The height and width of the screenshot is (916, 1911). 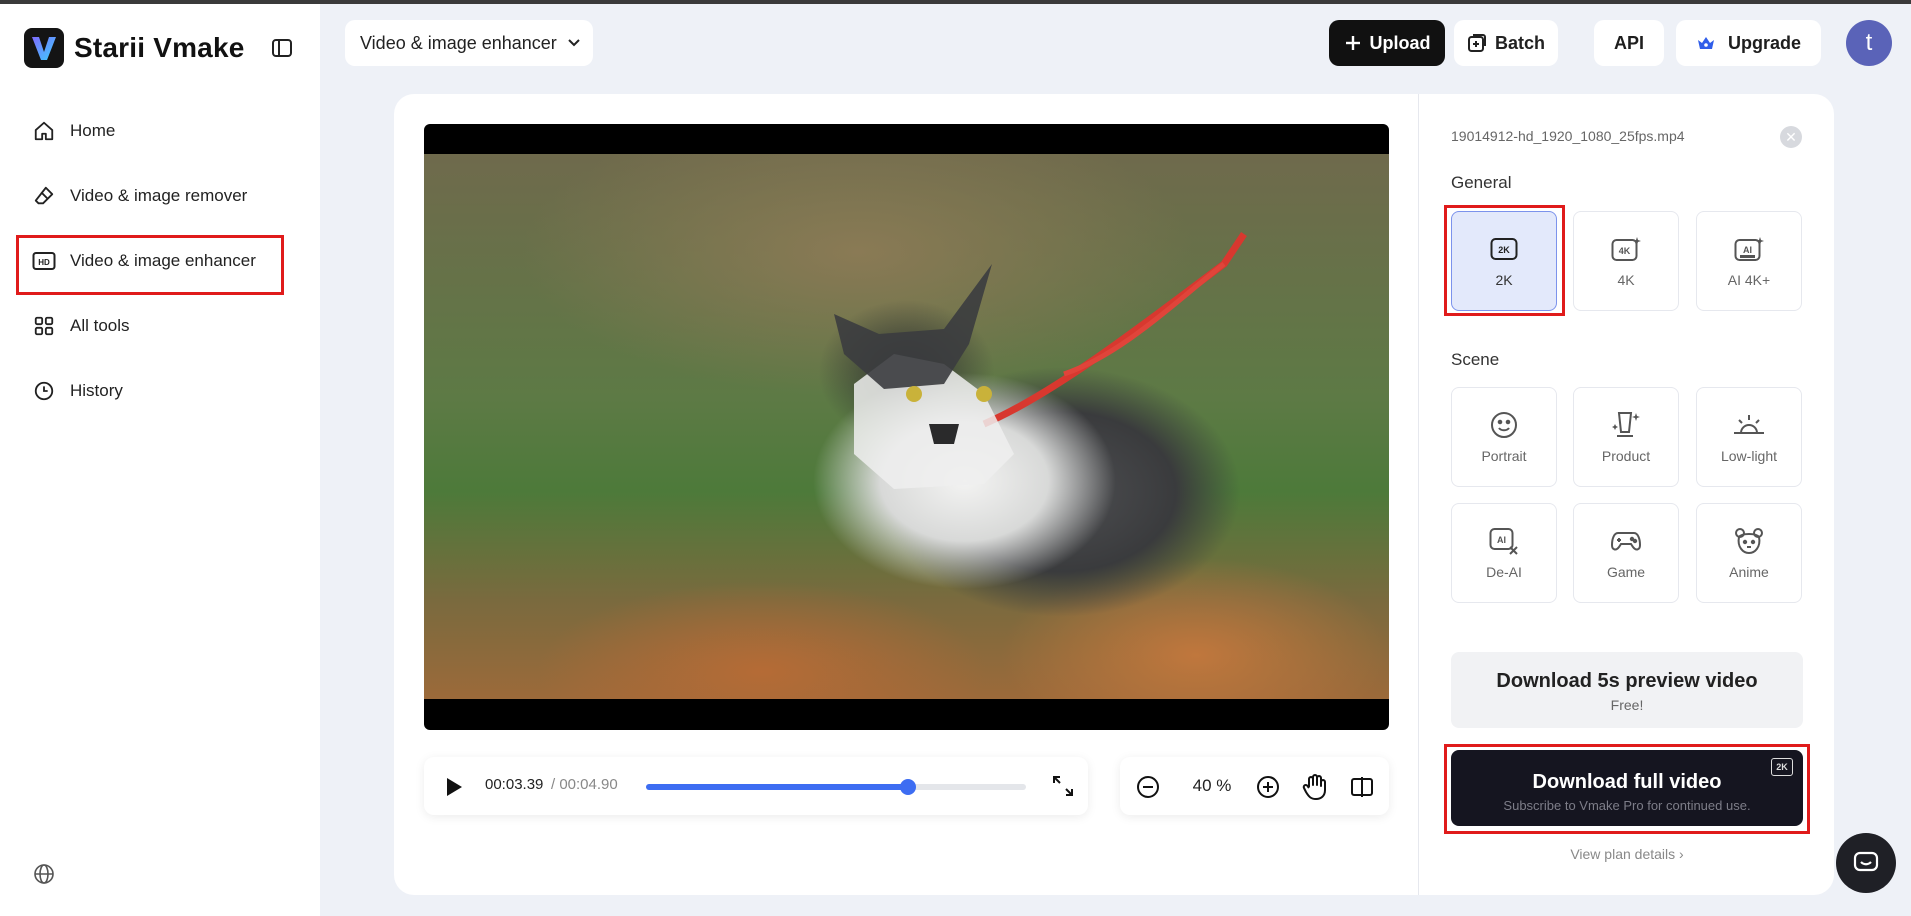 What do you see at coordinates (96, 390) in the screenshot?
I see `sidebar-item-label: History` at bounding box center [96, 390].